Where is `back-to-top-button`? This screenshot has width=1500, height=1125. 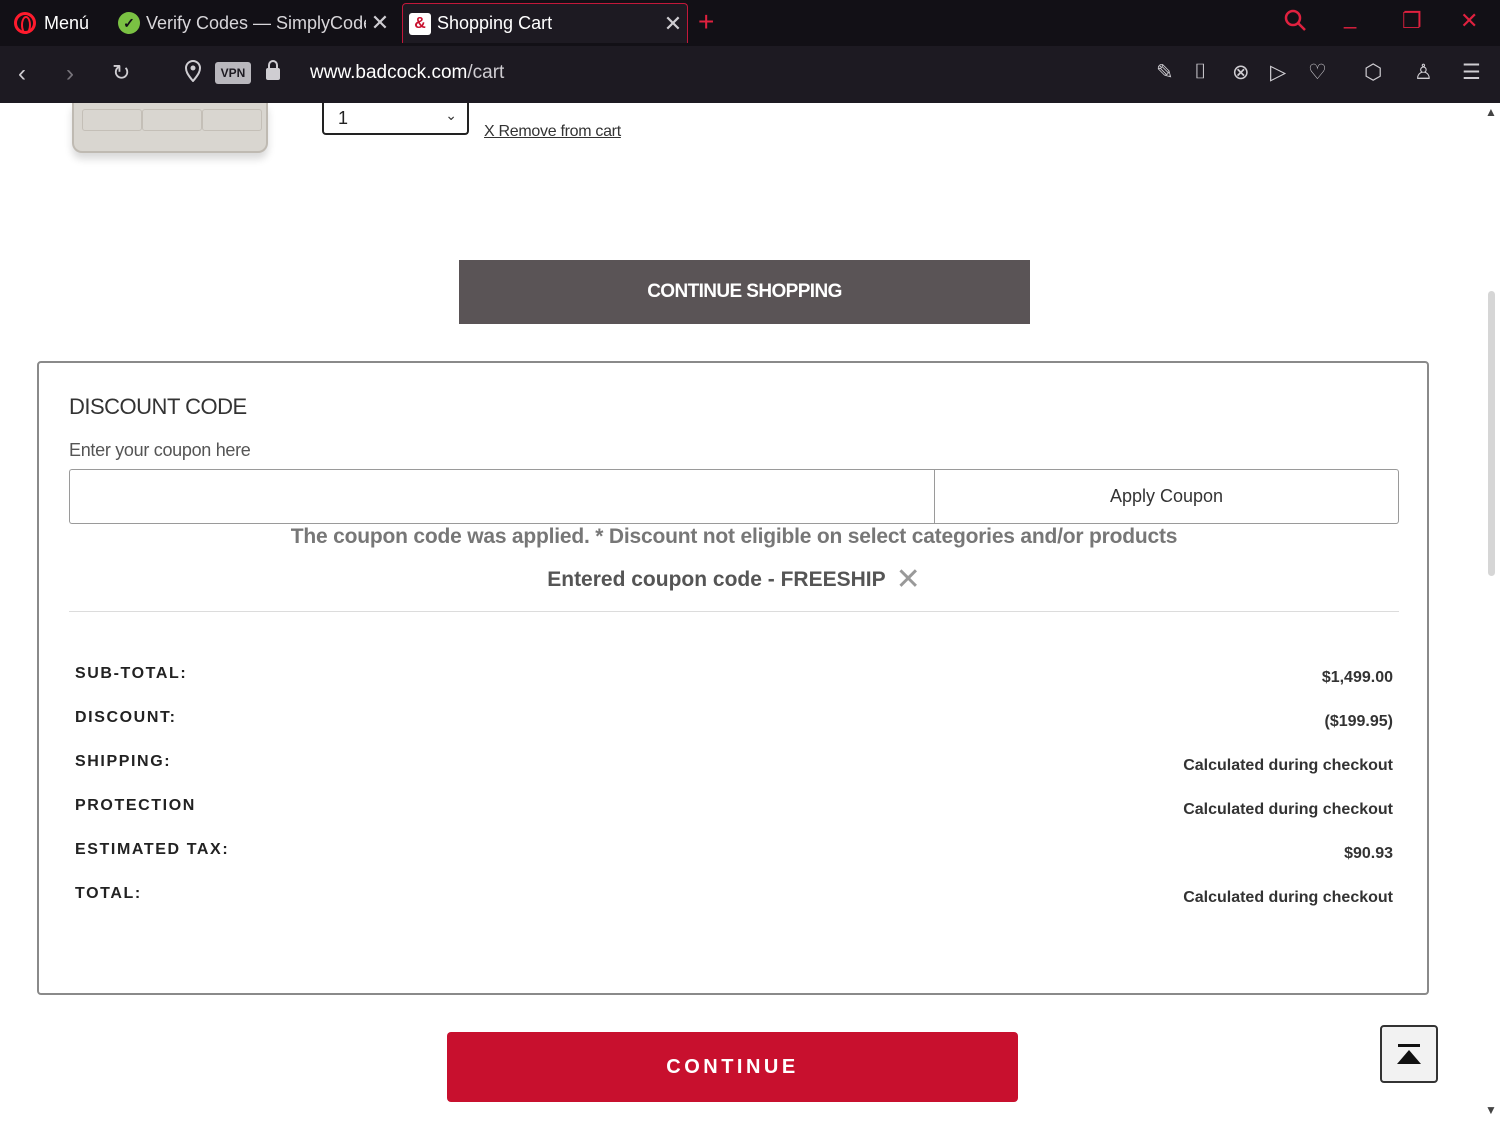 back-to-top-button is located at coordinates (1409, 1054).